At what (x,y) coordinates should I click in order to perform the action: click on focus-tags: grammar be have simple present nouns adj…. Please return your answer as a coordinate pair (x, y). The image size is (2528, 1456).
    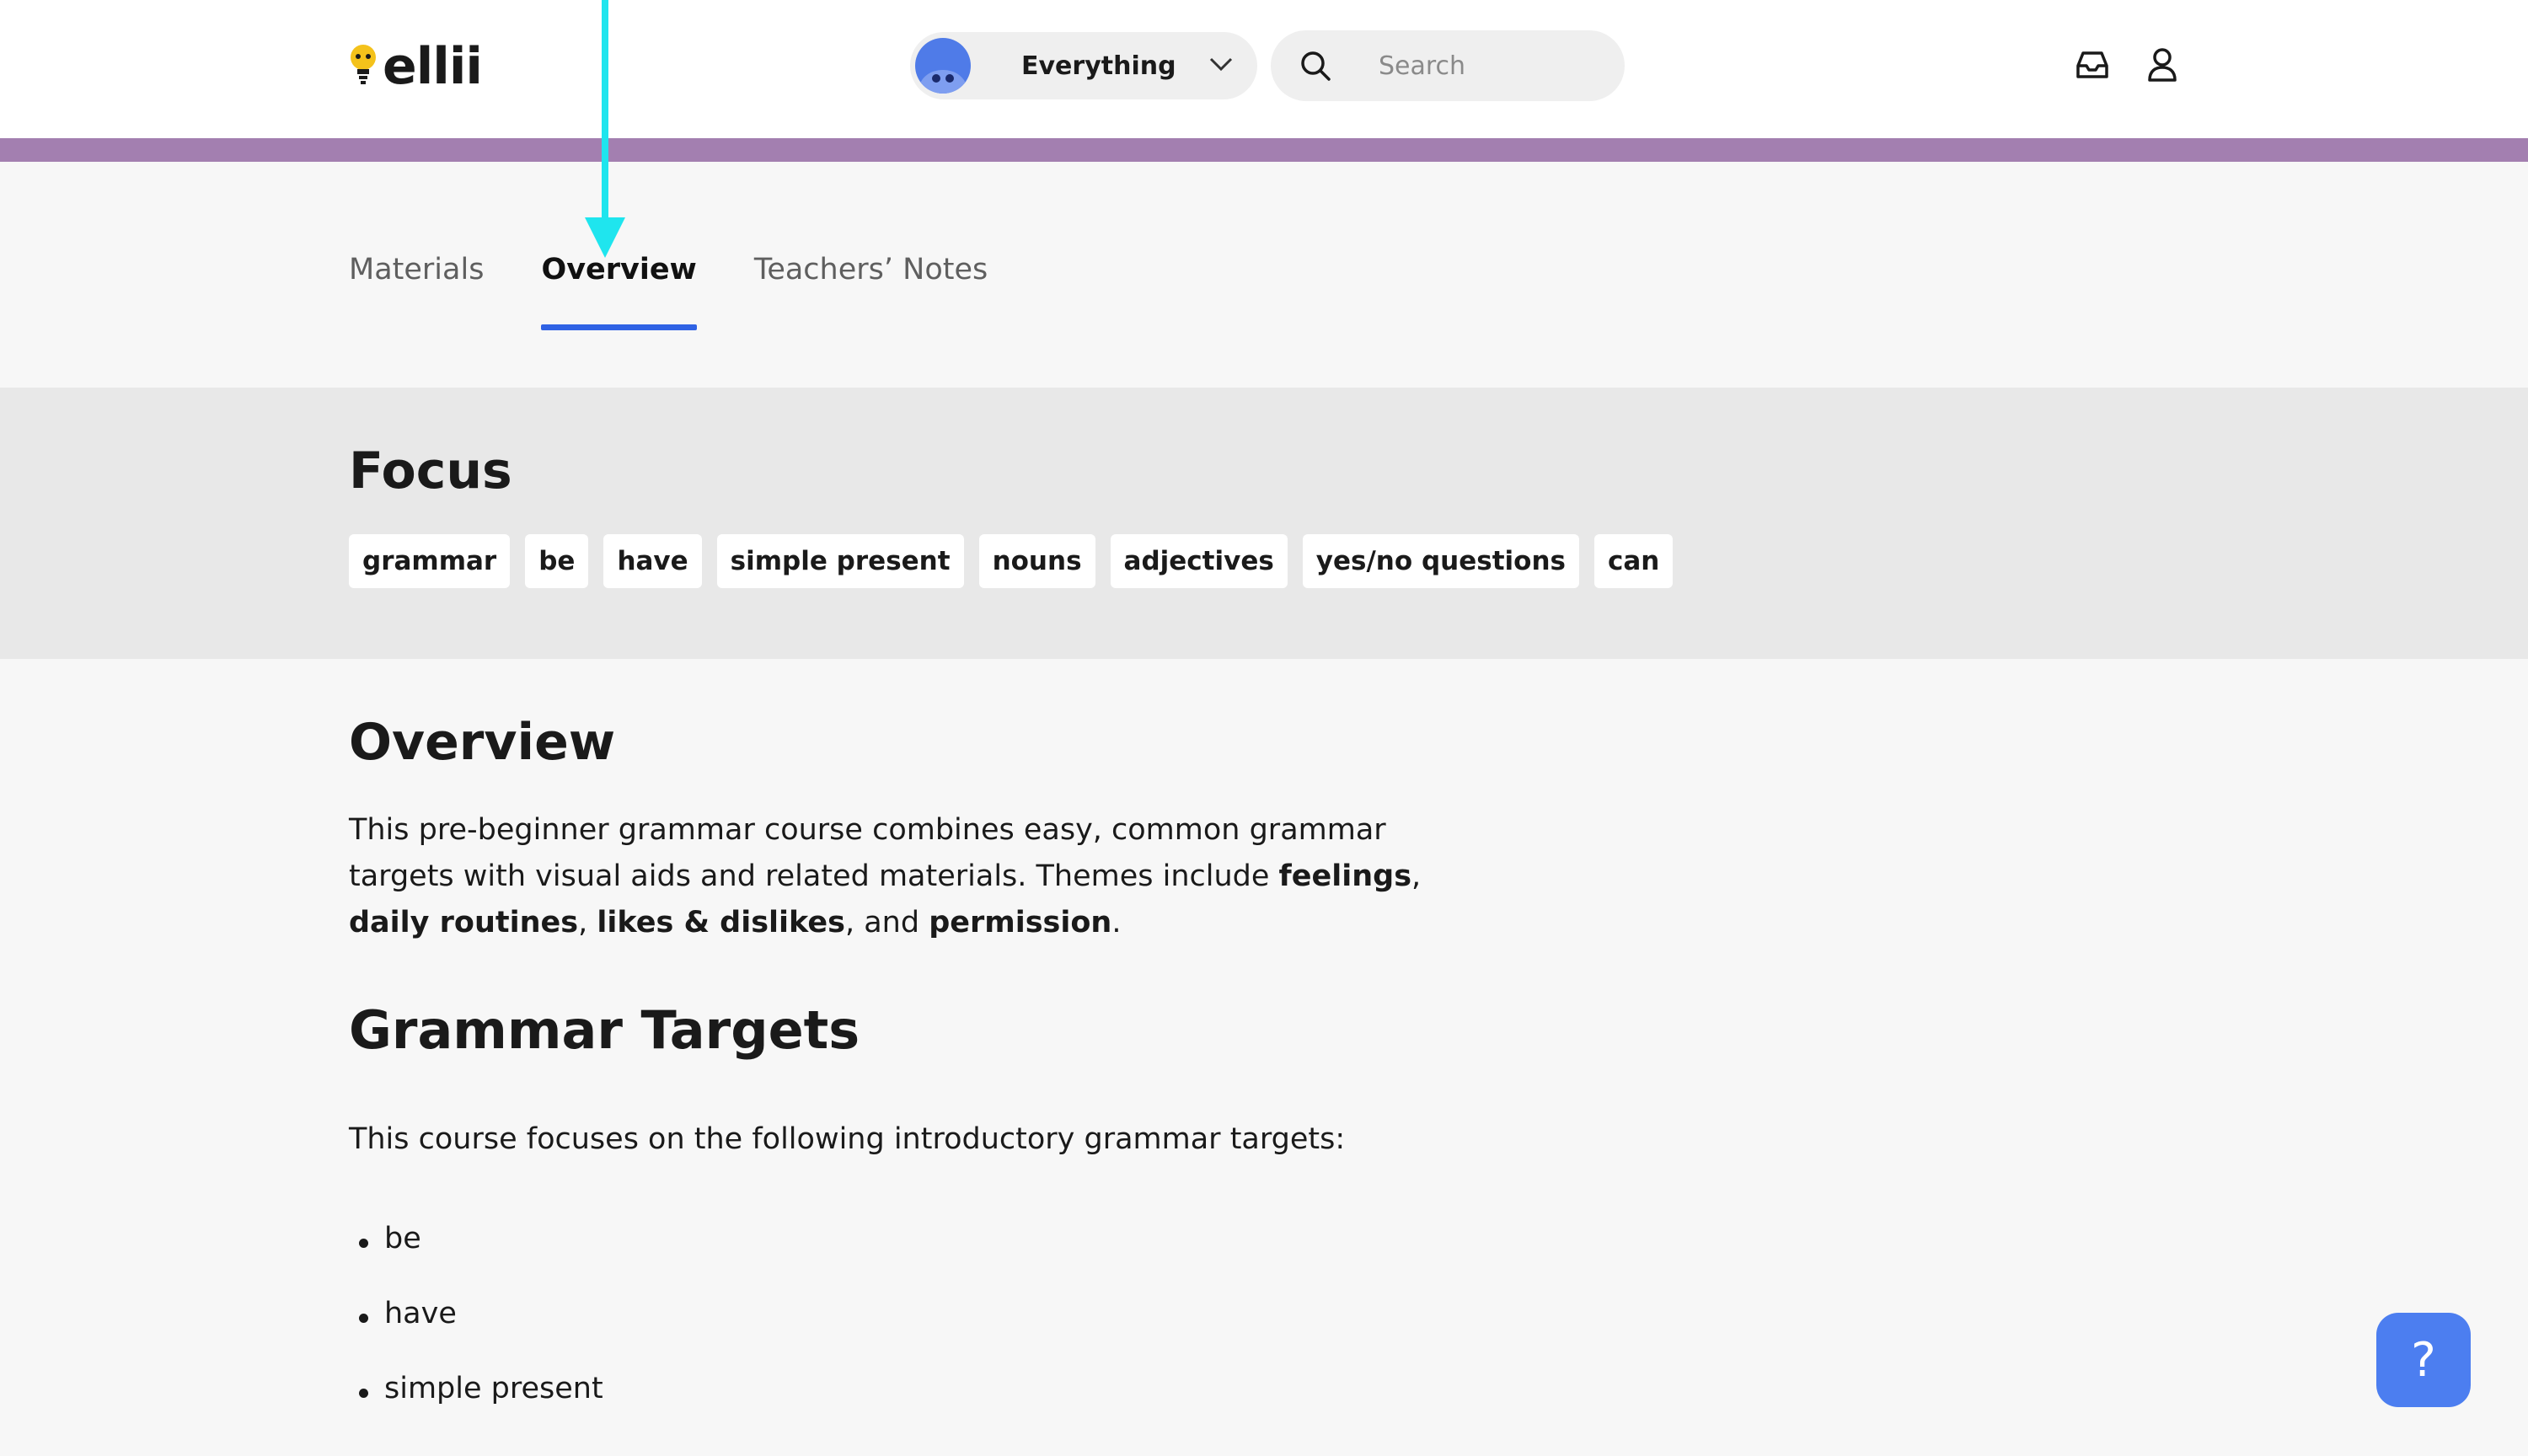
    Looking at the image, I should click on (1019, 561).